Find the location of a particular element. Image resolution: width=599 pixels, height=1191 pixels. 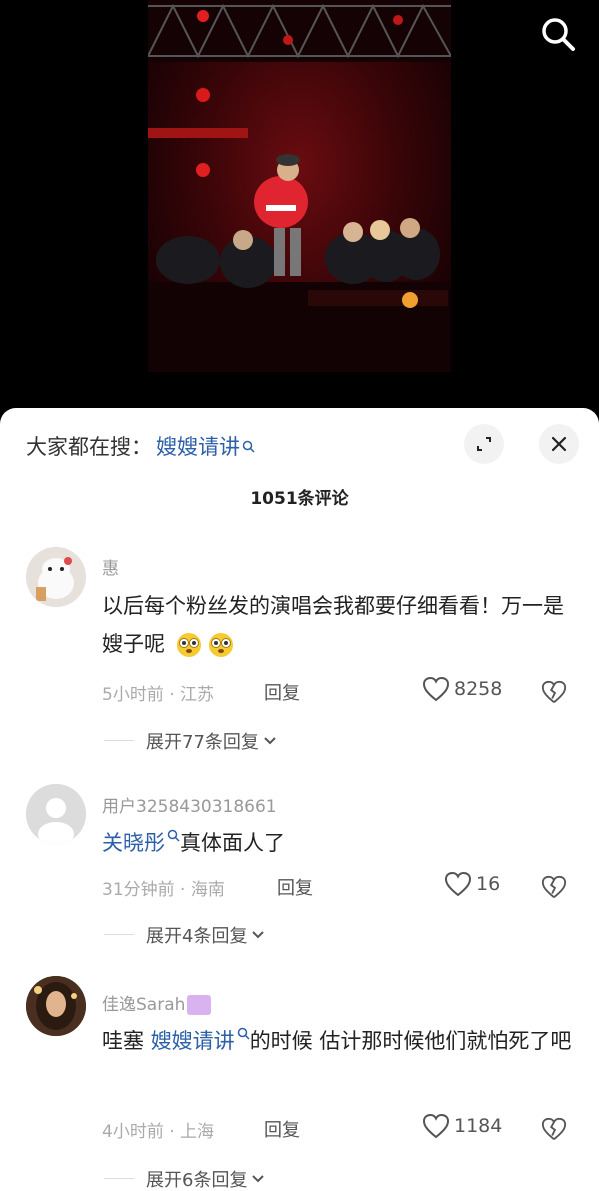

comment-username: 佳逸Sarah is located at coordinates (157, 1002).